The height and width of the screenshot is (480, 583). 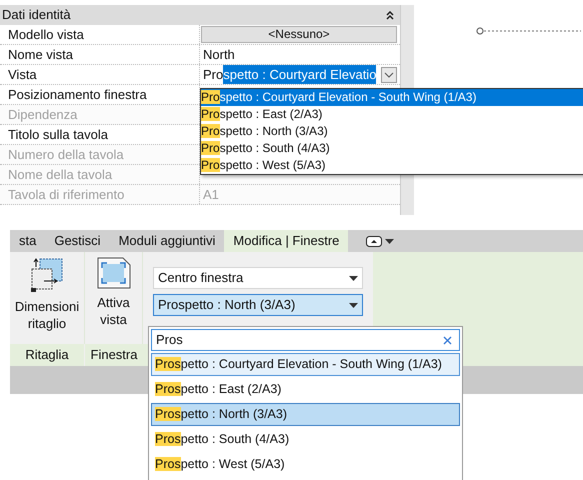 I want to click on panel-label: Ritaglia, so click(x=47, y=355).